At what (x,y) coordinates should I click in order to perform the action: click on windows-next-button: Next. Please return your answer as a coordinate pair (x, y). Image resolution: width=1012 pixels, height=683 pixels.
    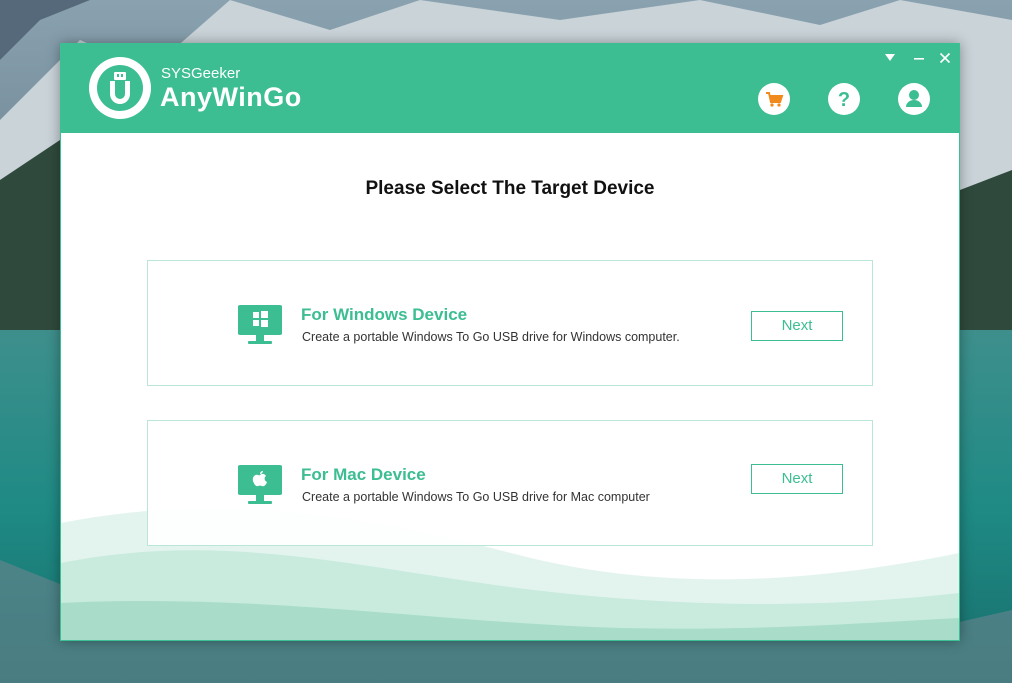
    Looking at the image, I should click on (797, 326).